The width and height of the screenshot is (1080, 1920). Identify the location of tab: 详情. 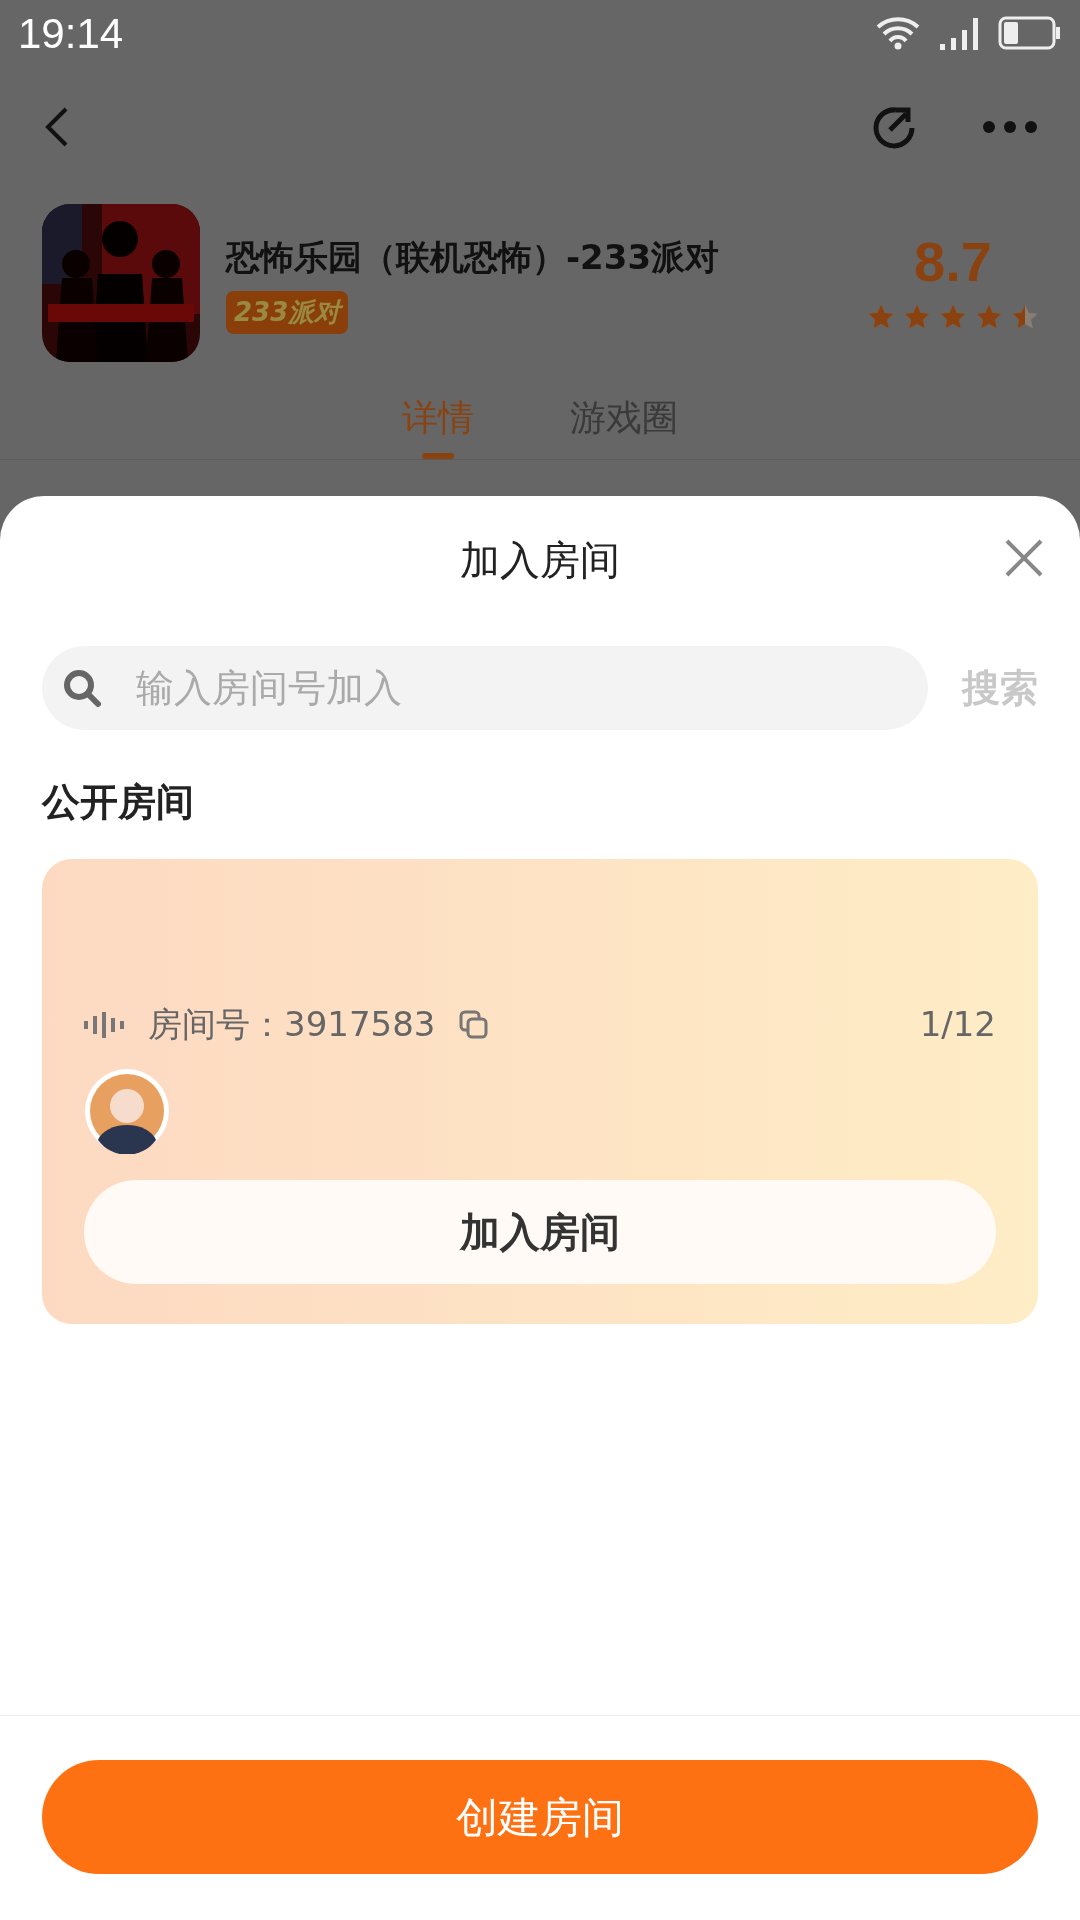
(438, 425).